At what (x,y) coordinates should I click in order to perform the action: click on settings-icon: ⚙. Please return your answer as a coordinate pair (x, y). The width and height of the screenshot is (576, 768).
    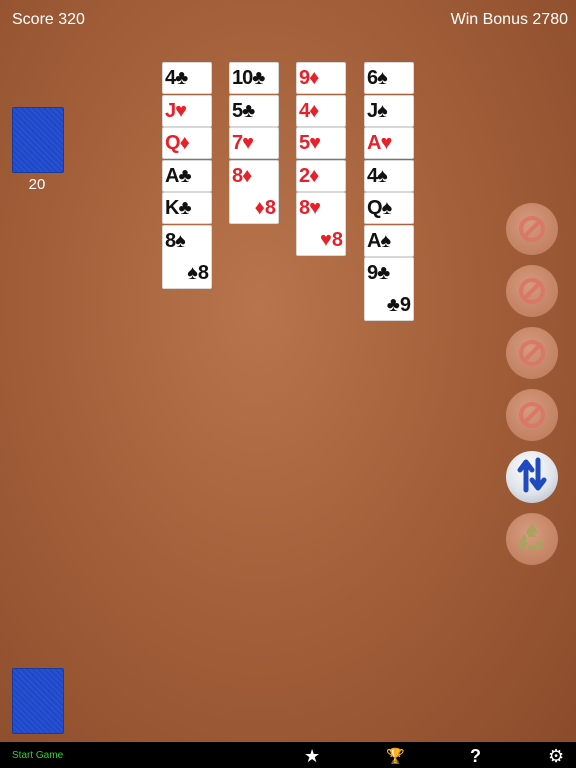
    Looking at the image, I should click on (556, 756).